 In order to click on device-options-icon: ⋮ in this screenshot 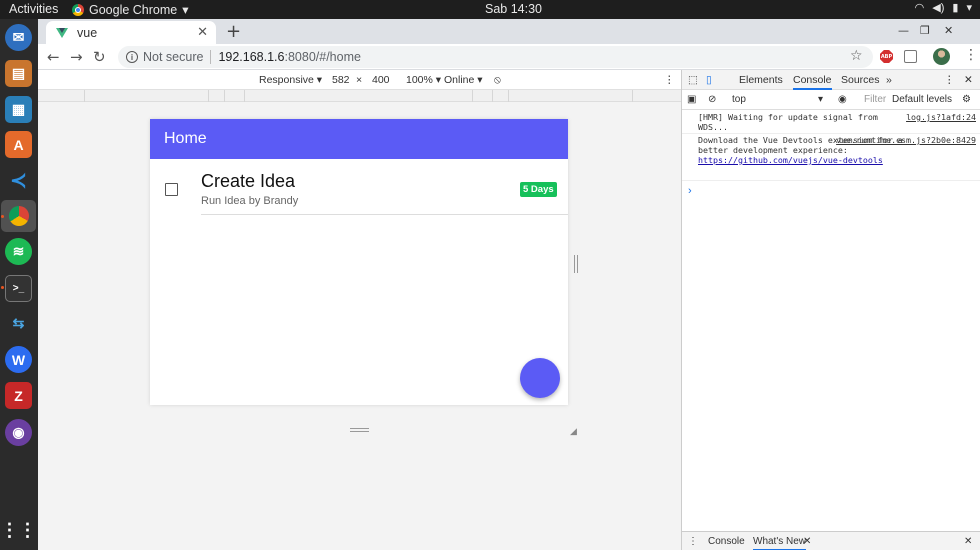, I will do `click(669, 80)`.